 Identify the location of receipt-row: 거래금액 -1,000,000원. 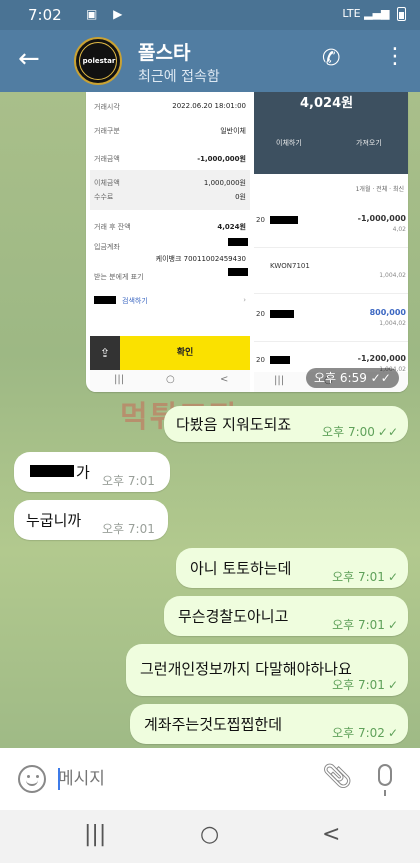
(170, 159).